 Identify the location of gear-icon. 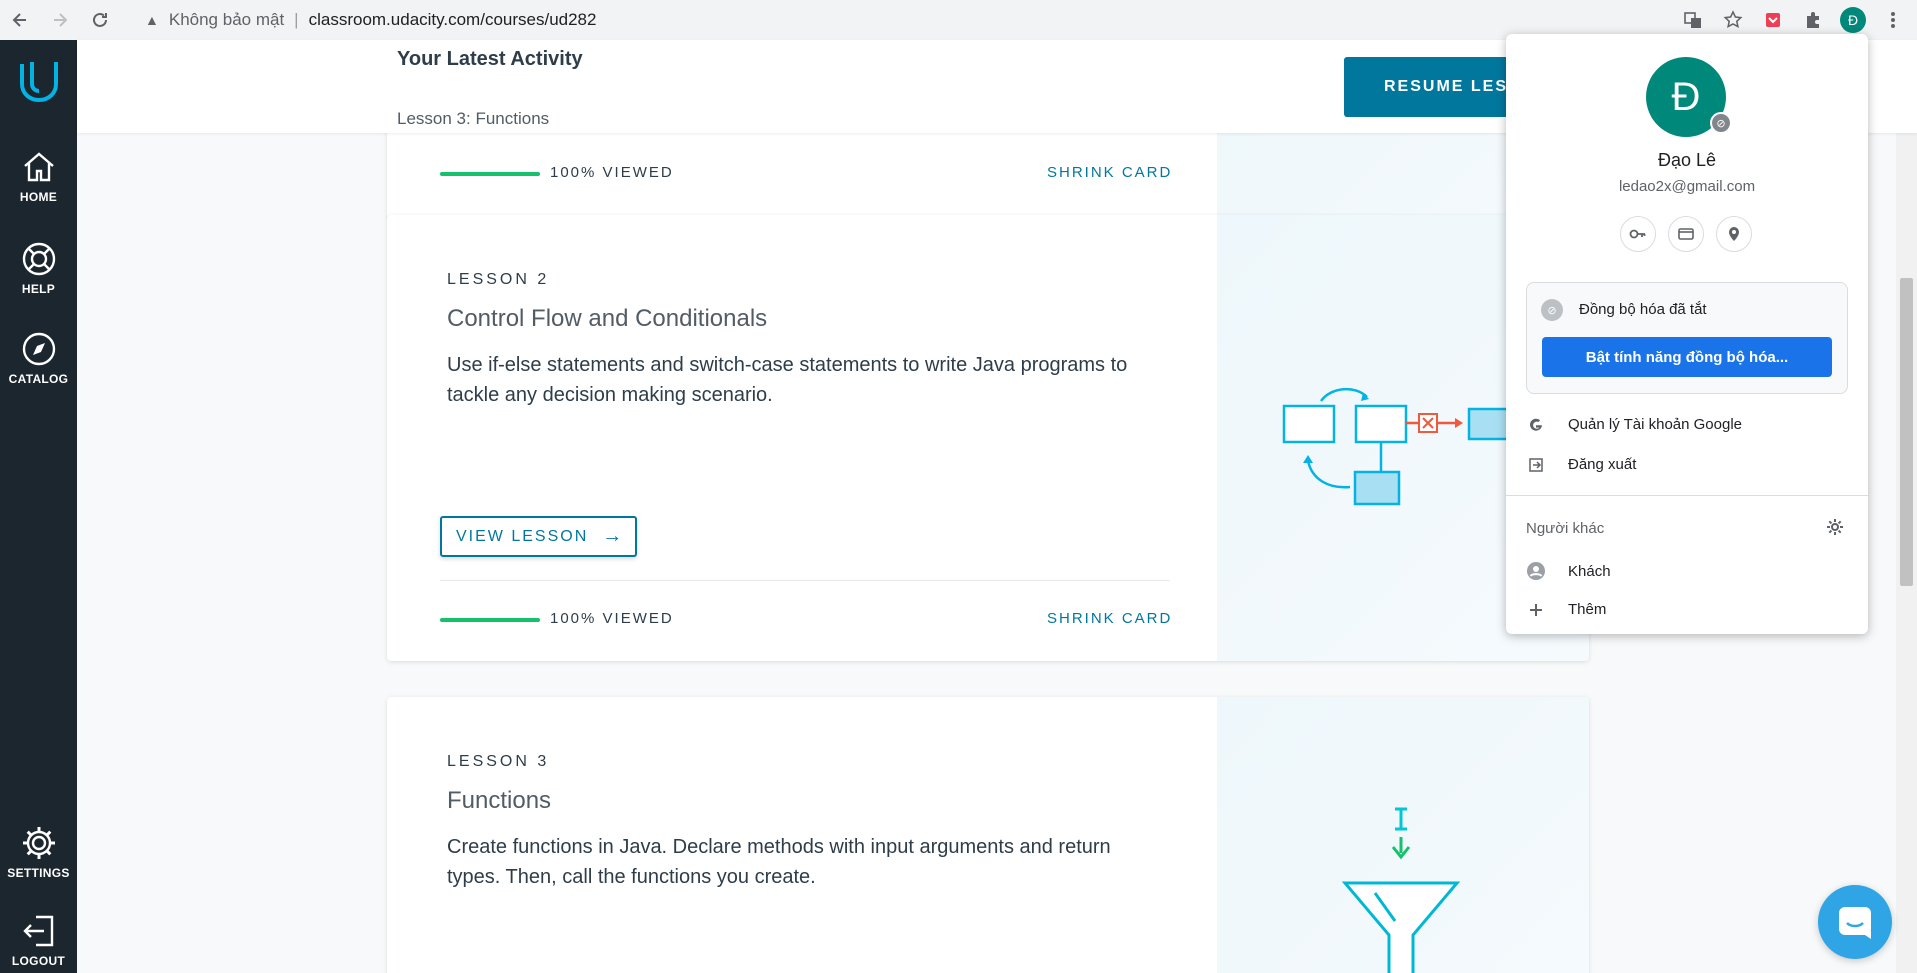
(38, 843).